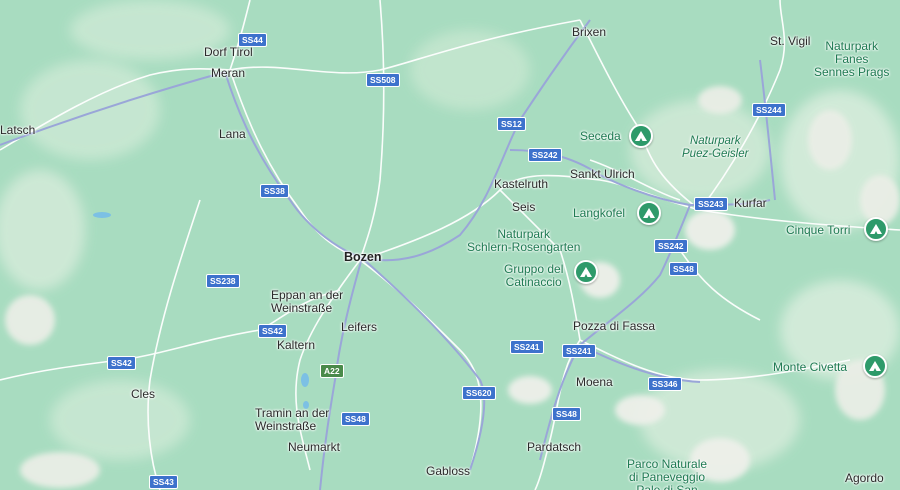  What do you see at coordinates (292, 420) in the screenshot?
I see `place-label-tramin: Tramin an der Weinstraße` at bounding box center [292, 420].